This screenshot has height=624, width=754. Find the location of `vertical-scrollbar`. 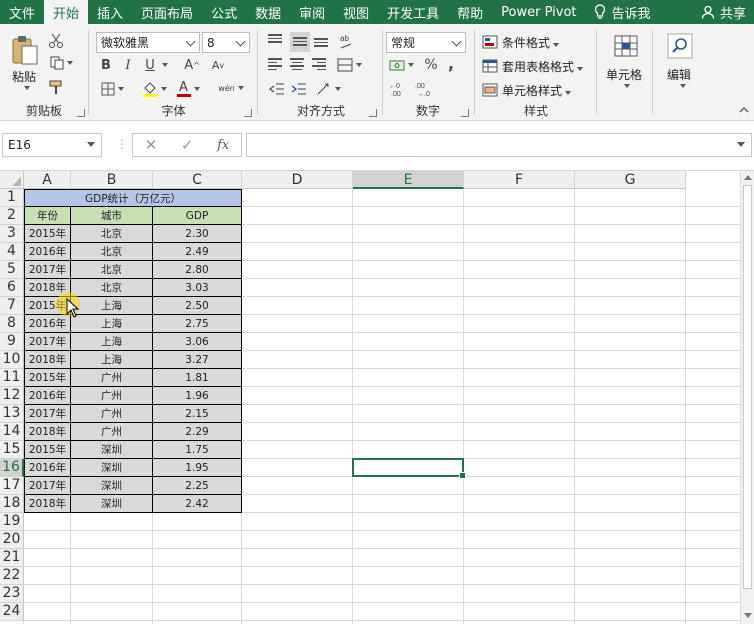

vertical-scrollbar is located at coordinates (747, 397).